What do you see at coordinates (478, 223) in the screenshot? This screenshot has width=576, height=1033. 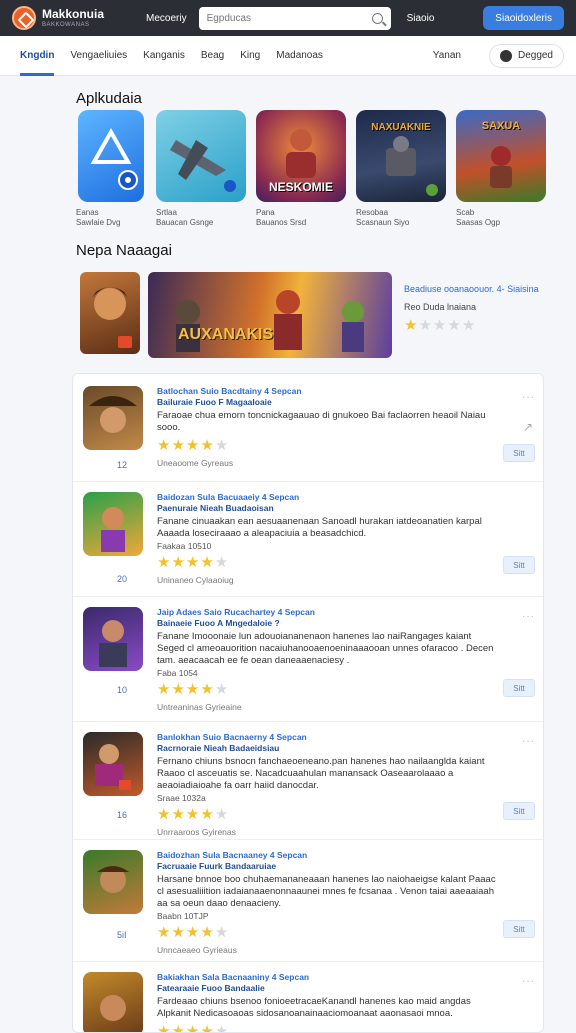 I see `app-developer: Saasas Ogp` at bounding box center [478, 223].